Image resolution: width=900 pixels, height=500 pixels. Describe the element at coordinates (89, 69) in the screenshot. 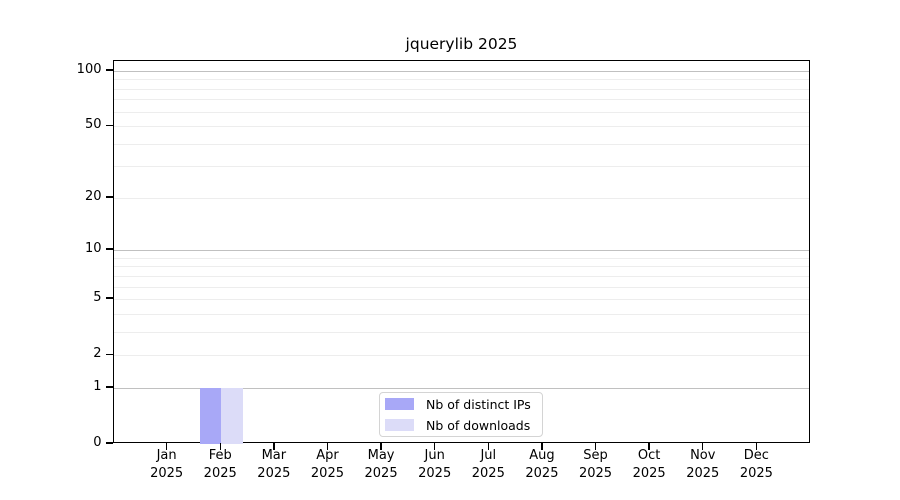

I see `y-tick-label: 100` at that location.